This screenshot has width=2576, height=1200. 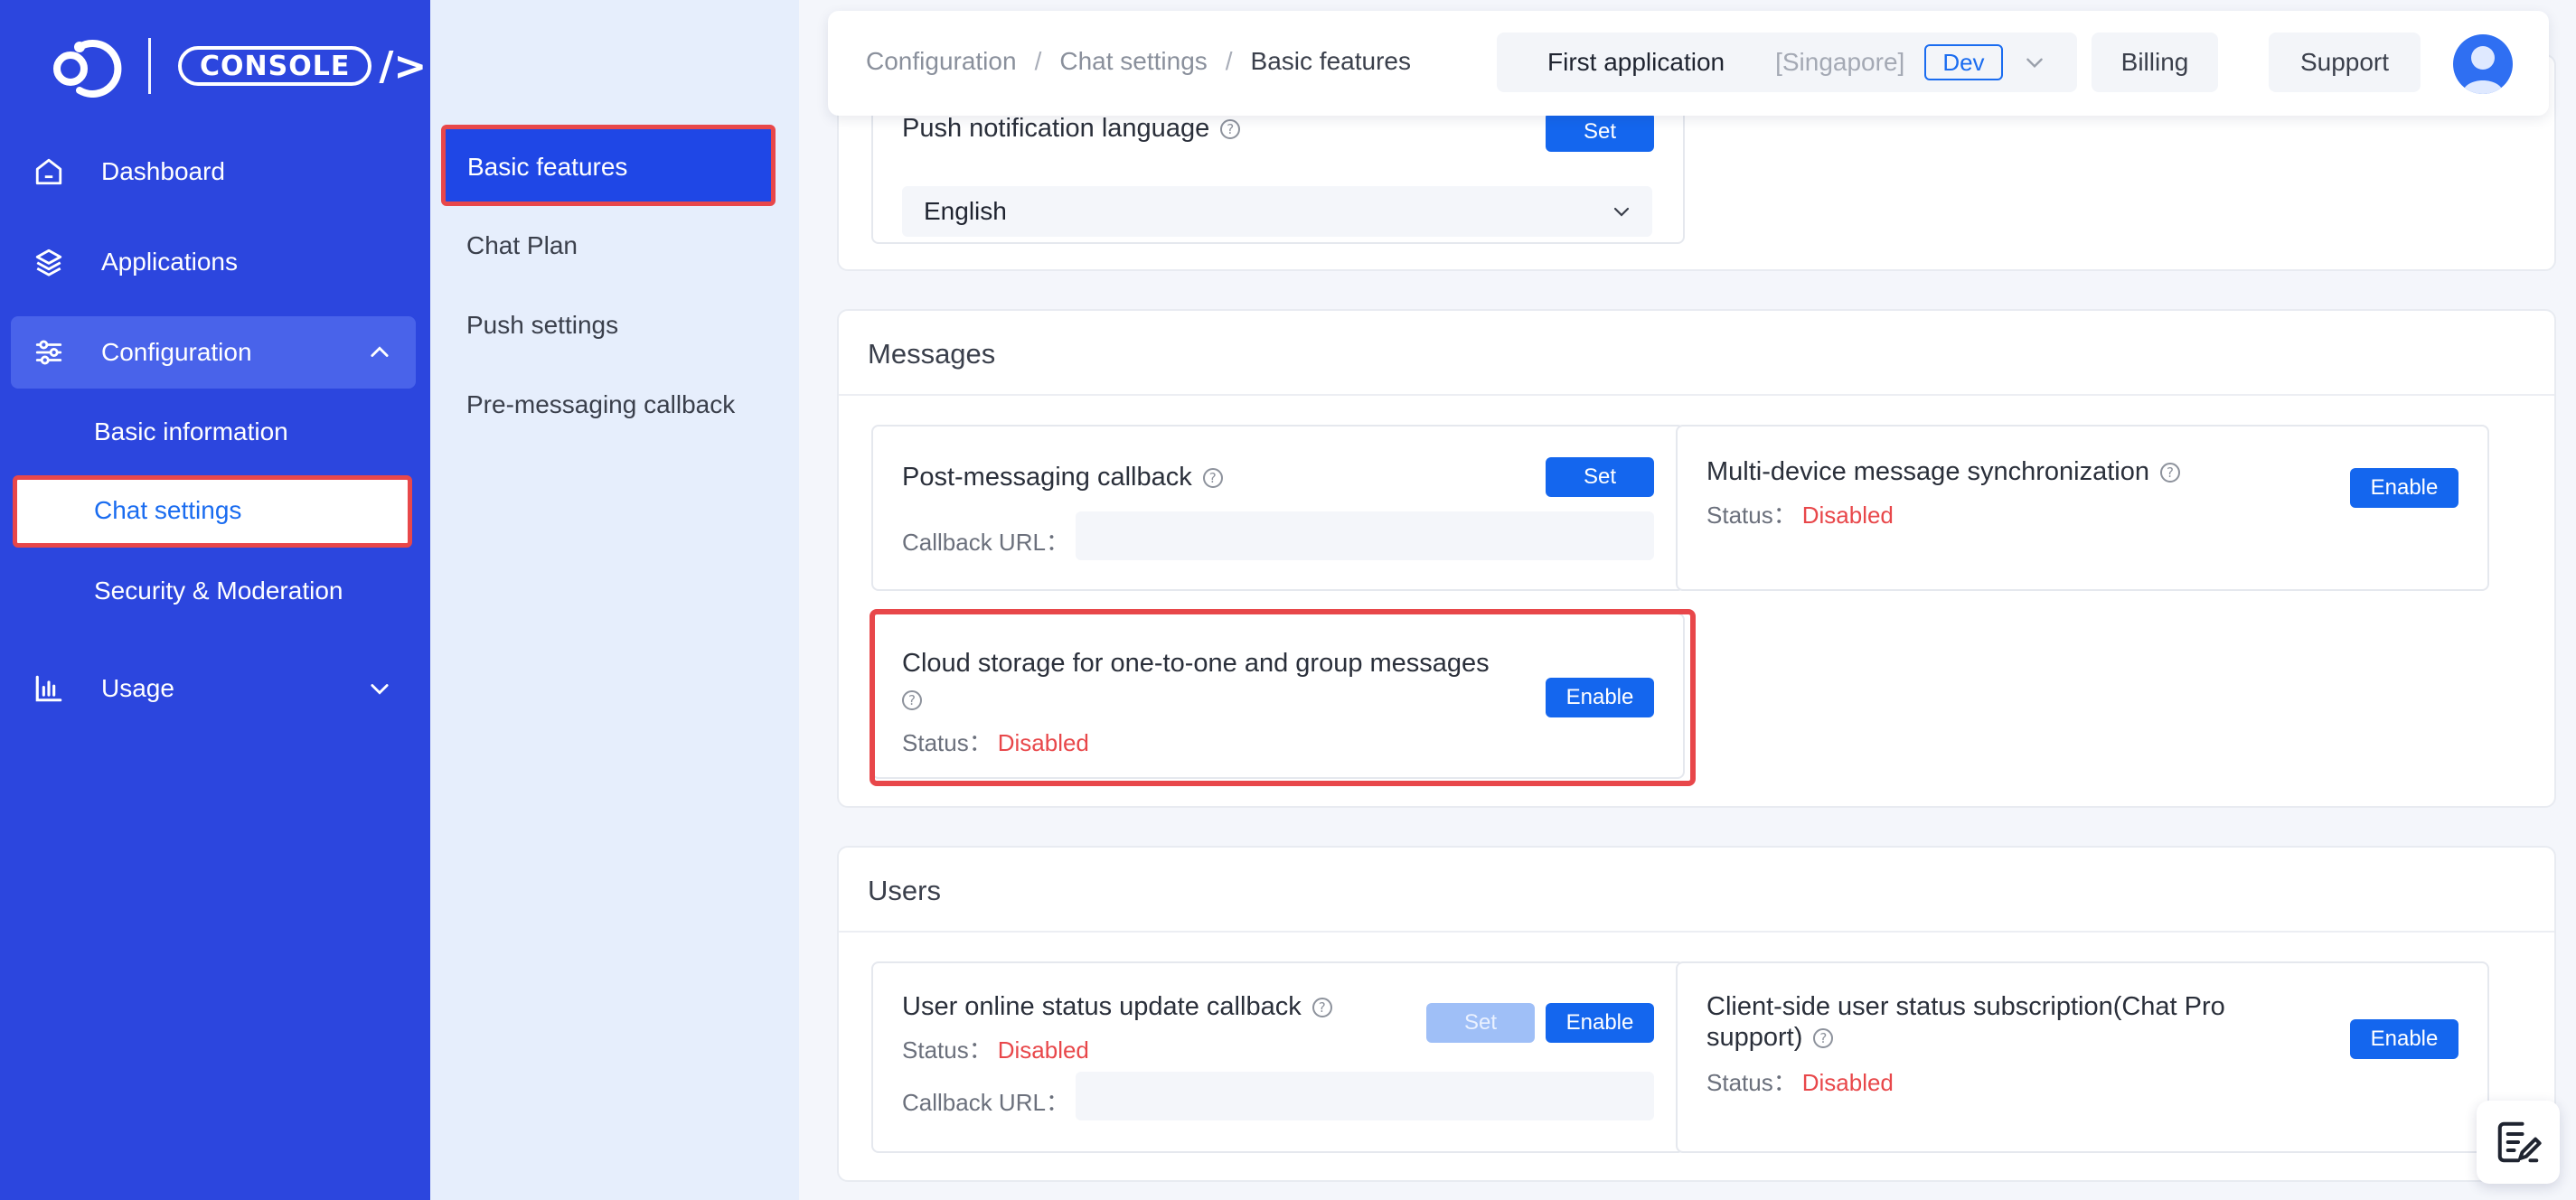 I want to click on sidebar-item-applications: Applications, so click(x=214, y=262).